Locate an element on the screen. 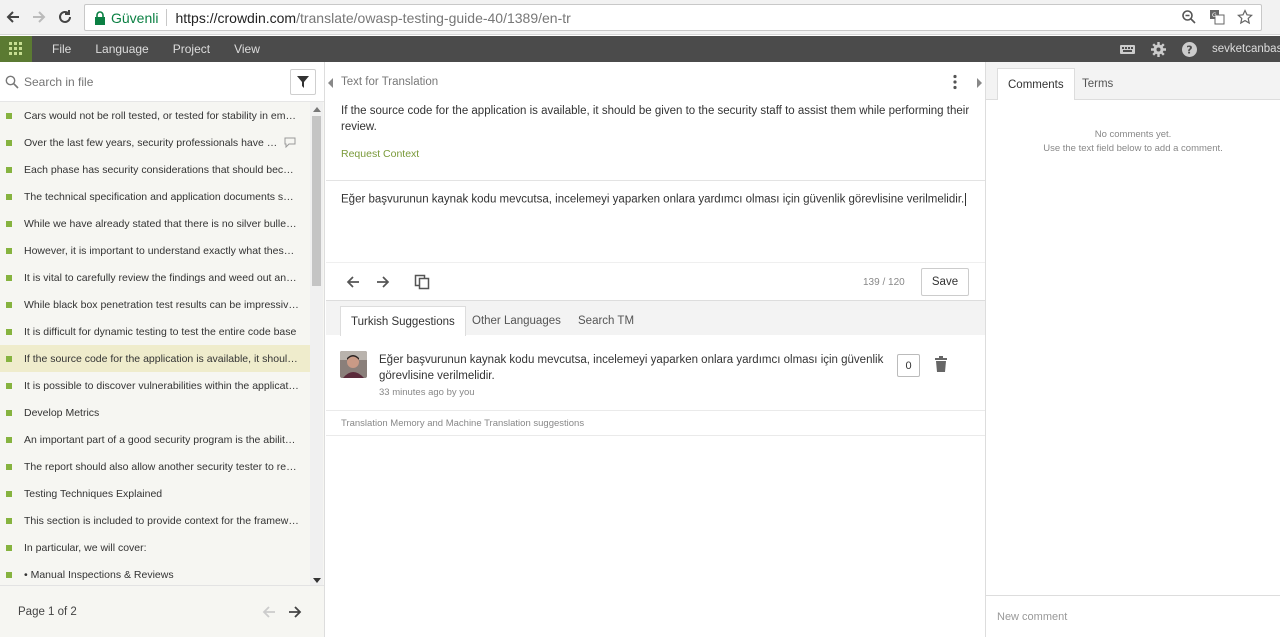 The width and height of the screenshot is (1280, 637). more-options-icon is located at coordinates (955, 82).